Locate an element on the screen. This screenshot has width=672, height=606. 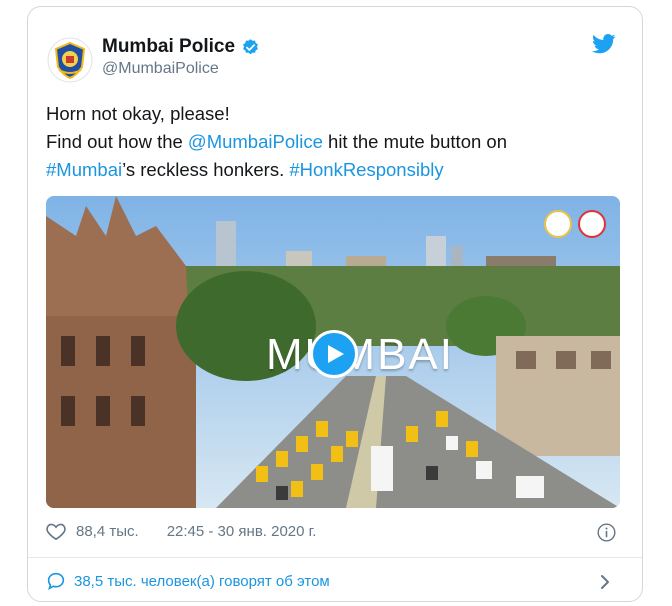
tweet-meta: 88,4 тыс. 22:45 - 30 янв. 2020 г. is located at coordinates (181, 531).